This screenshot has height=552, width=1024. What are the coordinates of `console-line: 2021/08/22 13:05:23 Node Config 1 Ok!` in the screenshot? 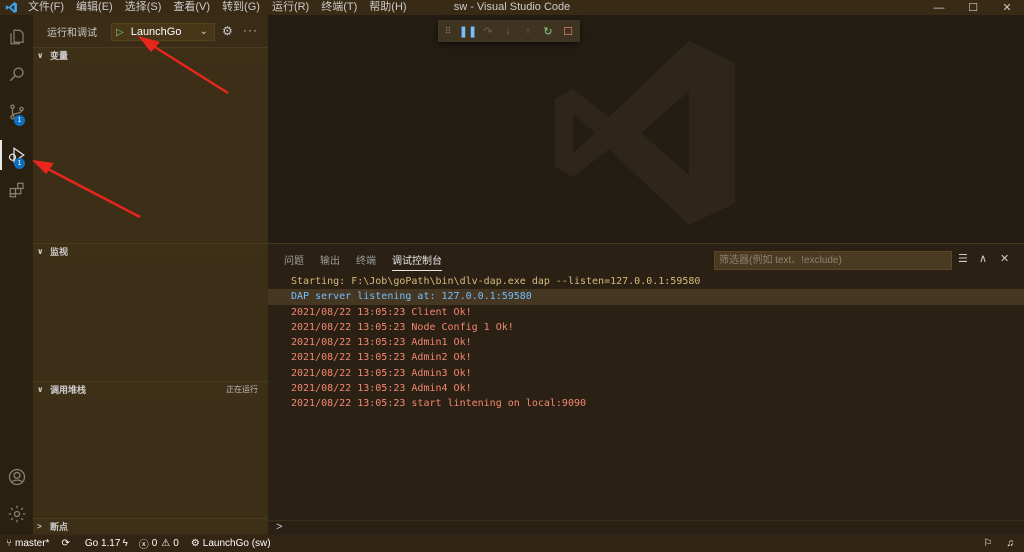 It's located at (402, 327).